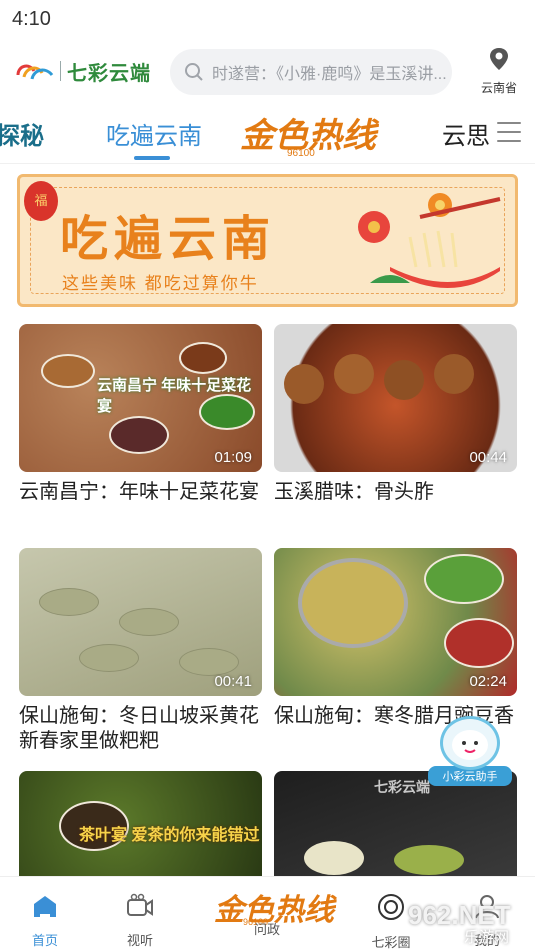 This screenshot has width=535, height=951. What do you see at coordinates (468, 923) in the screenshot?
I see `site-watermark: 962.NET 乐游网` at bounding box center [468, 923].